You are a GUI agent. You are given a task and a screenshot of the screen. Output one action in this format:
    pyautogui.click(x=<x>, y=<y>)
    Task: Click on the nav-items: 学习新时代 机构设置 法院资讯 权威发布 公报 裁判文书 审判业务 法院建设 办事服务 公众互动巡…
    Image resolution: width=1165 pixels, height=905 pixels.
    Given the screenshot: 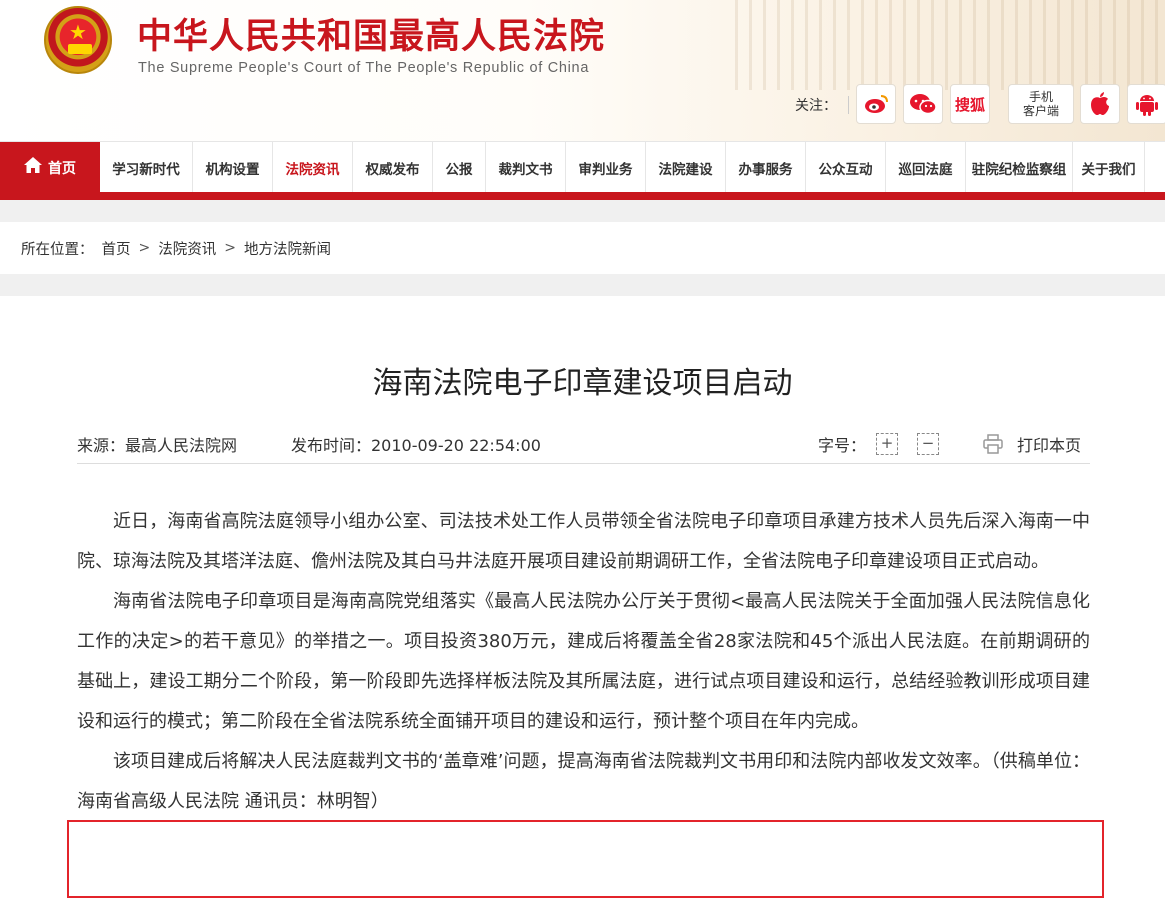 What is the action you would take?
    pyautogui.click(x=622, y=167)
    